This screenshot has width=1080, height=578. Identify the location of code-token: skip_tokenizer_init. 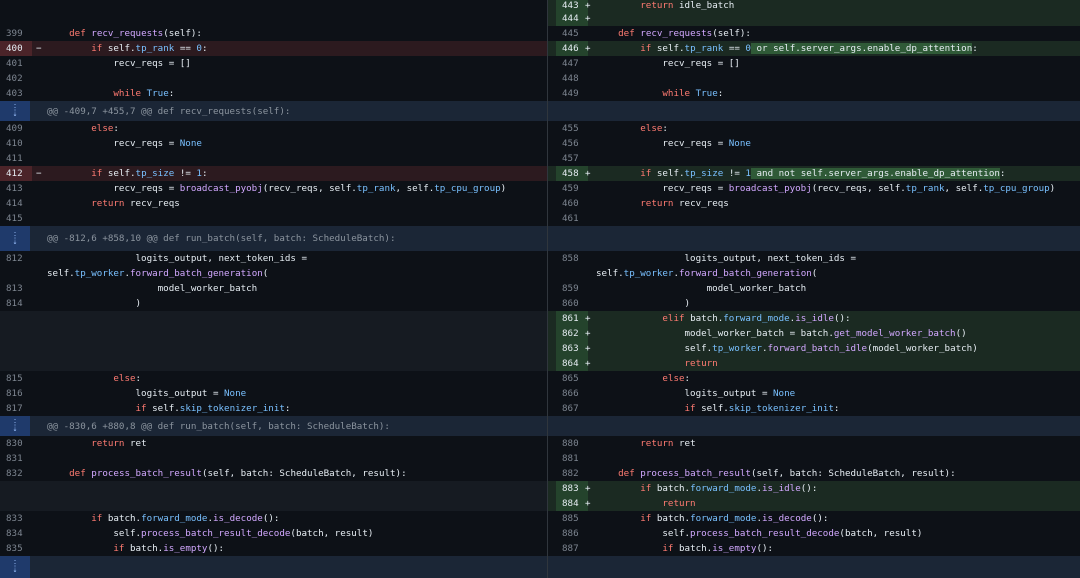
(781, 408).